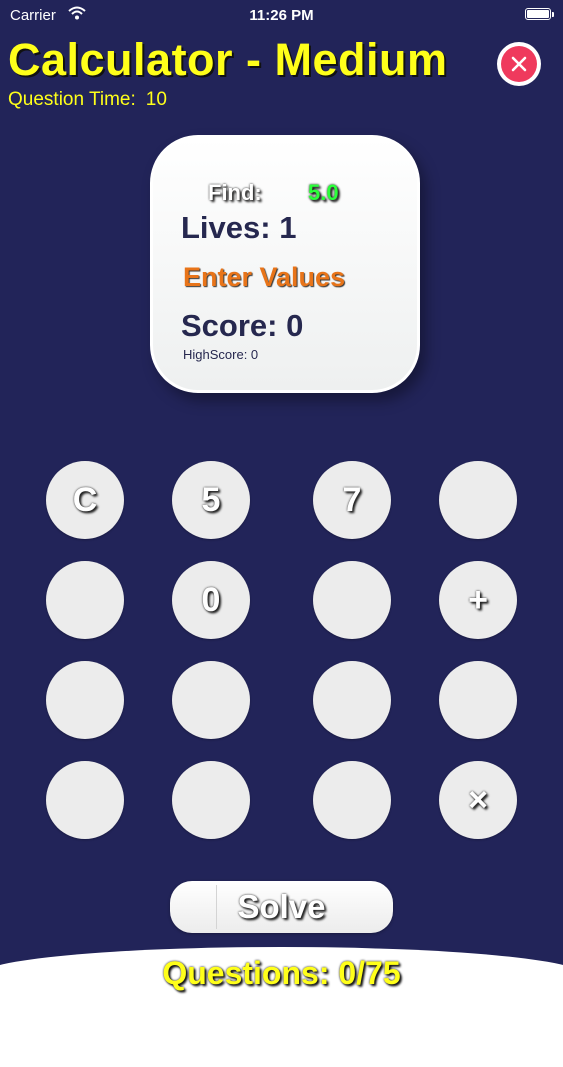  Describe the element at coordinates (85, 800) in the screenshot. I see `keypad-button-r4-c1` at that location.